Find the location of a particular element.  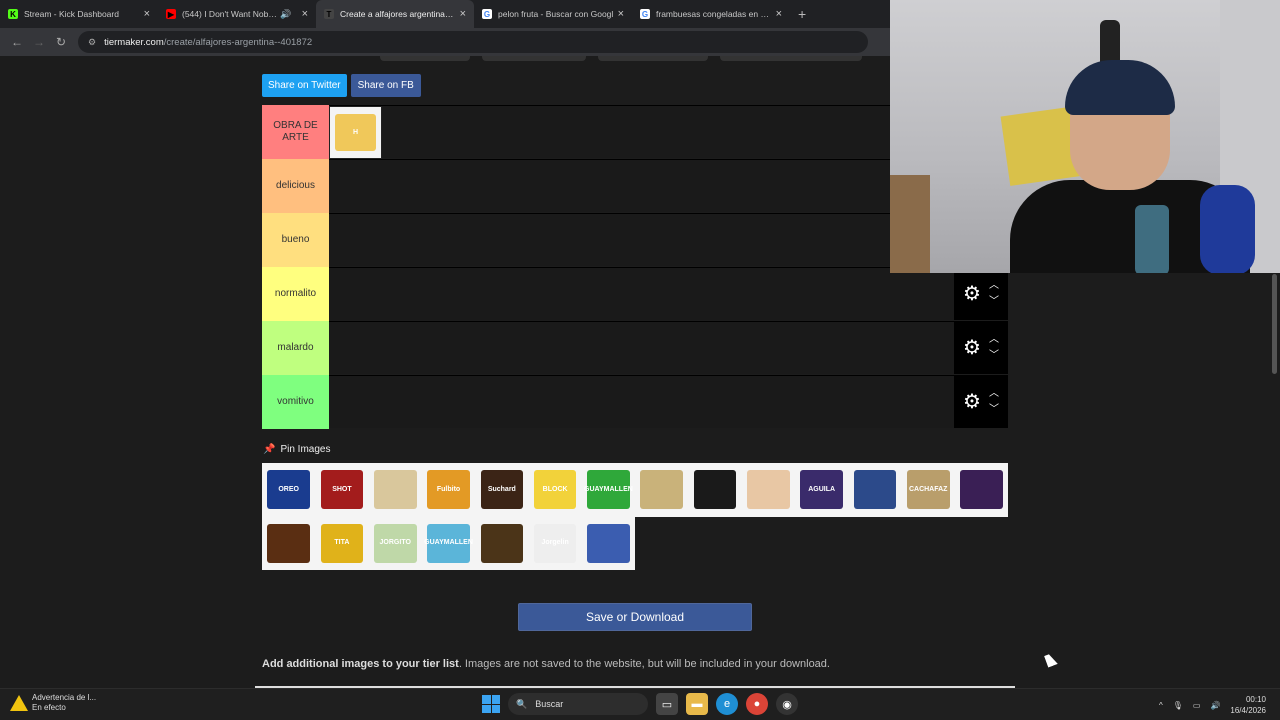

tab-title: (544) I Don't Want Nobody is located at coordinates (231, 14).